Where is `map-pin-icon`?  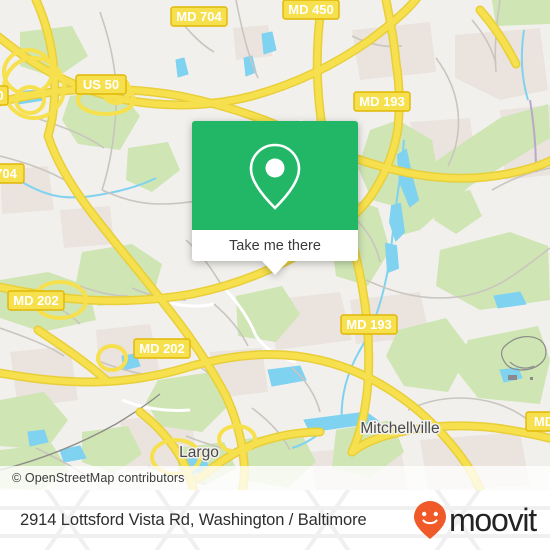
map-pin-icon is located at coordinates (275, 176).